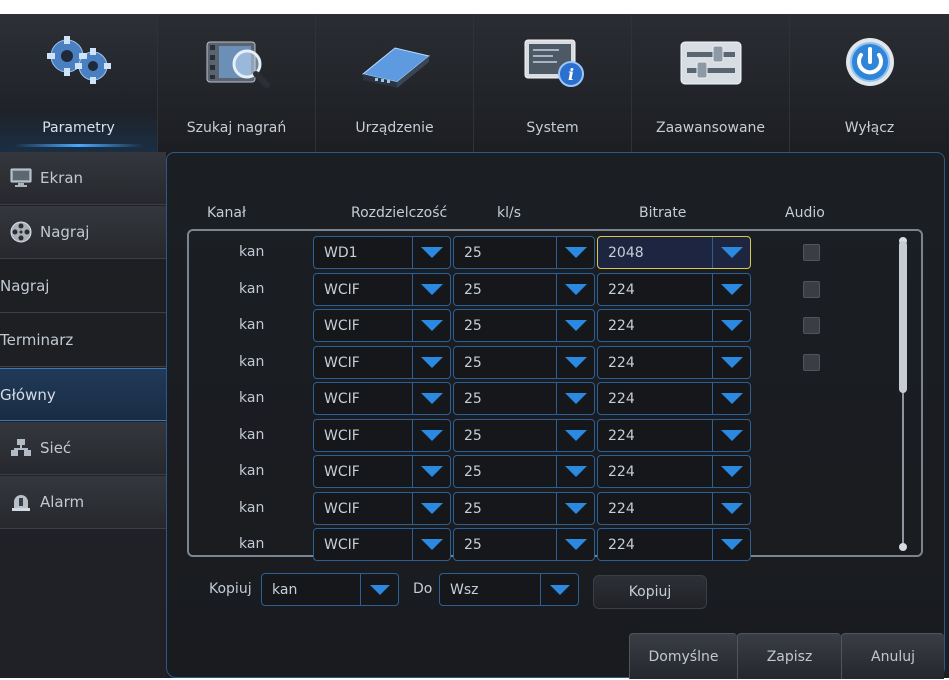  Describe the element at coordinates (903, 394) in the screenshot. I see `table-scrollbar` at that location.